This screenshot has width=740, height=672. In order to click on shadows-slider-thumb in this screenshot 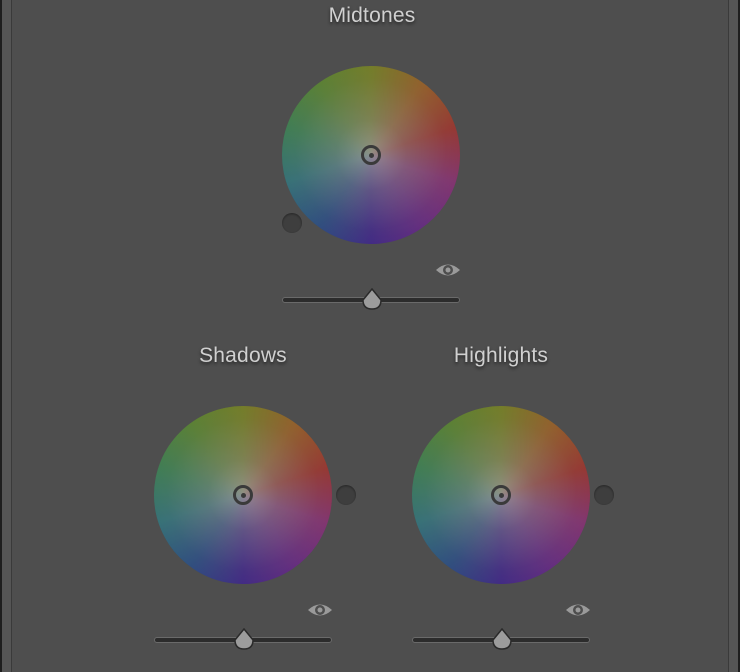, I will do `click(244, 639)`.